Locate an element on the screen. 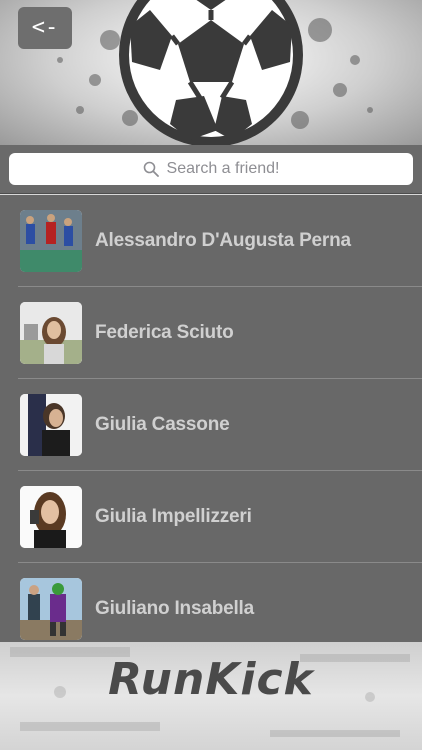 The width and height of the screenshot is (422, 750). list-item: Giuliano Insabella is located at coordinates (211, 602).